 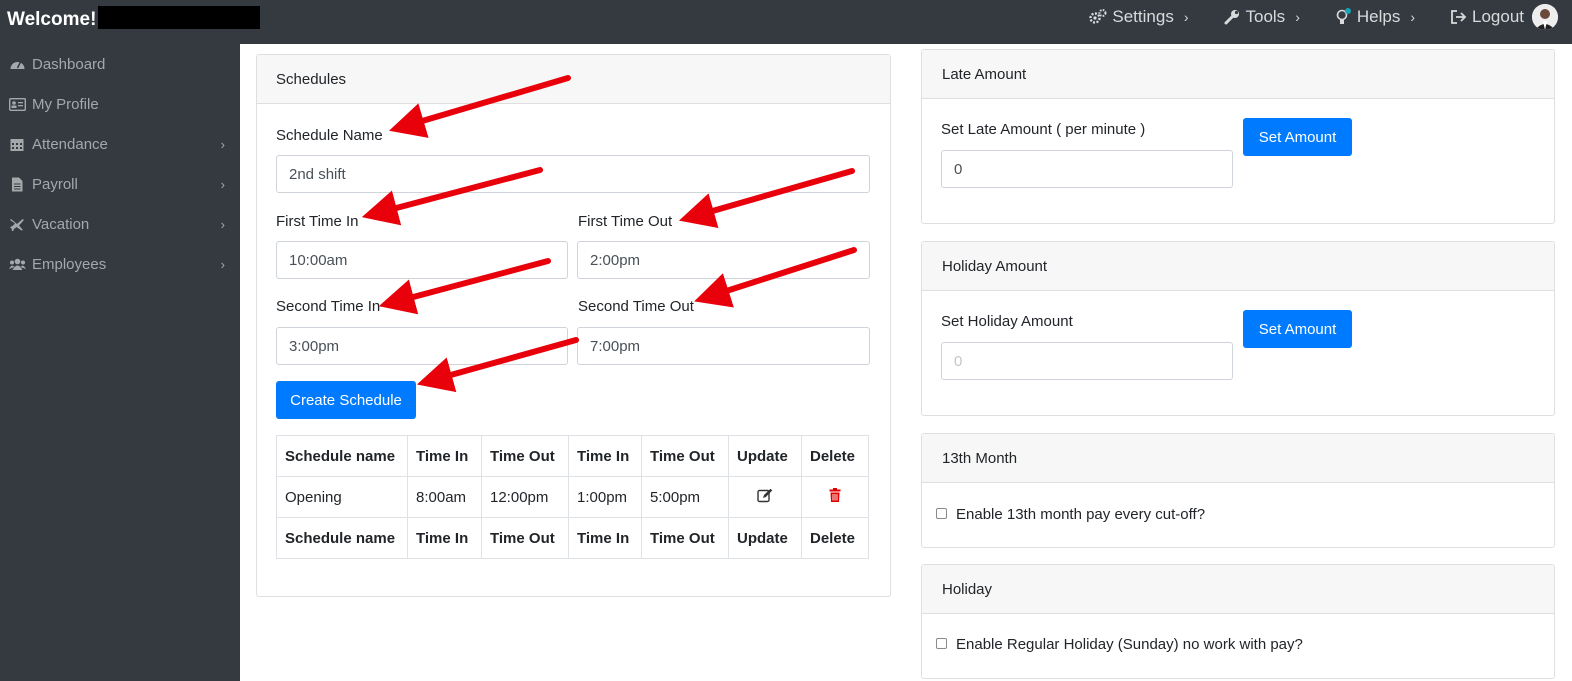 I want to click on sidebar-item-label: Employees, so click(x=69, y=264).